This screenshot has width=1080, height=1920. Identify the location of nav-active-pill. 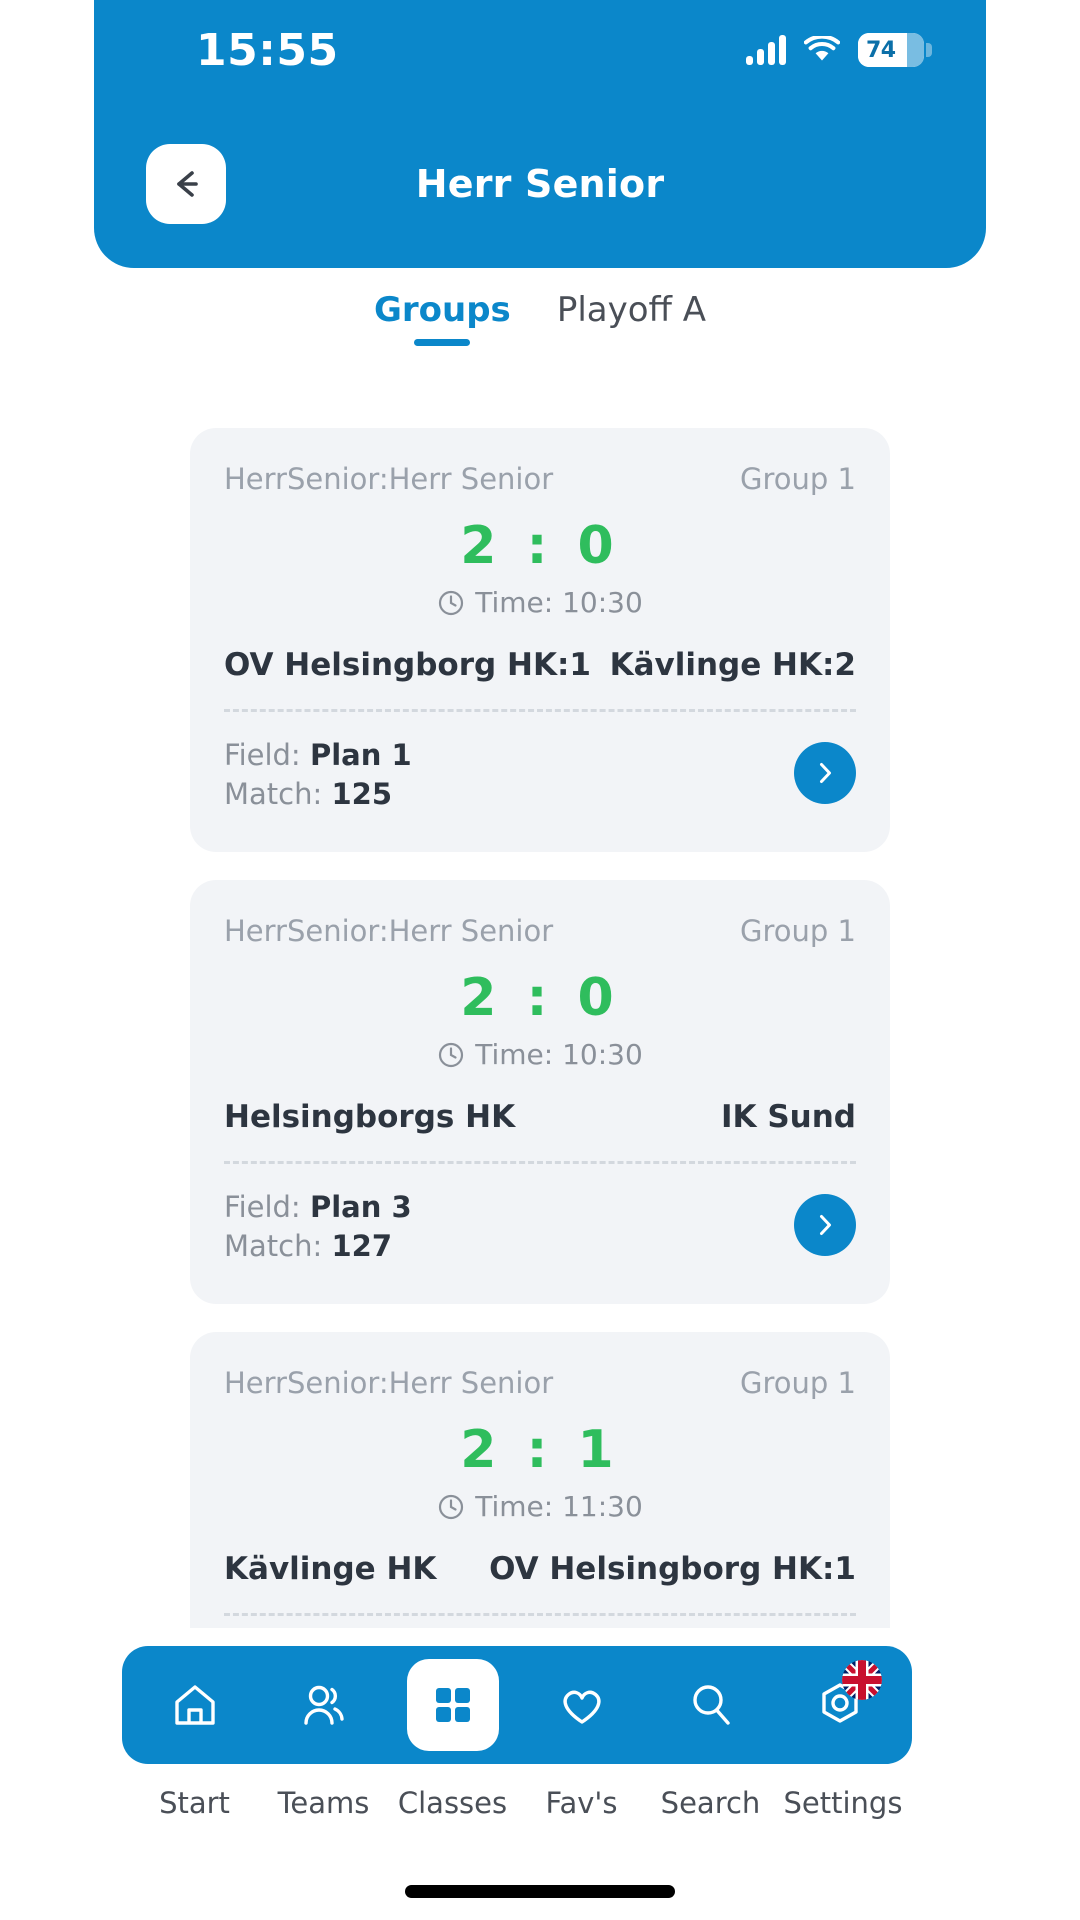
(452, 1705).